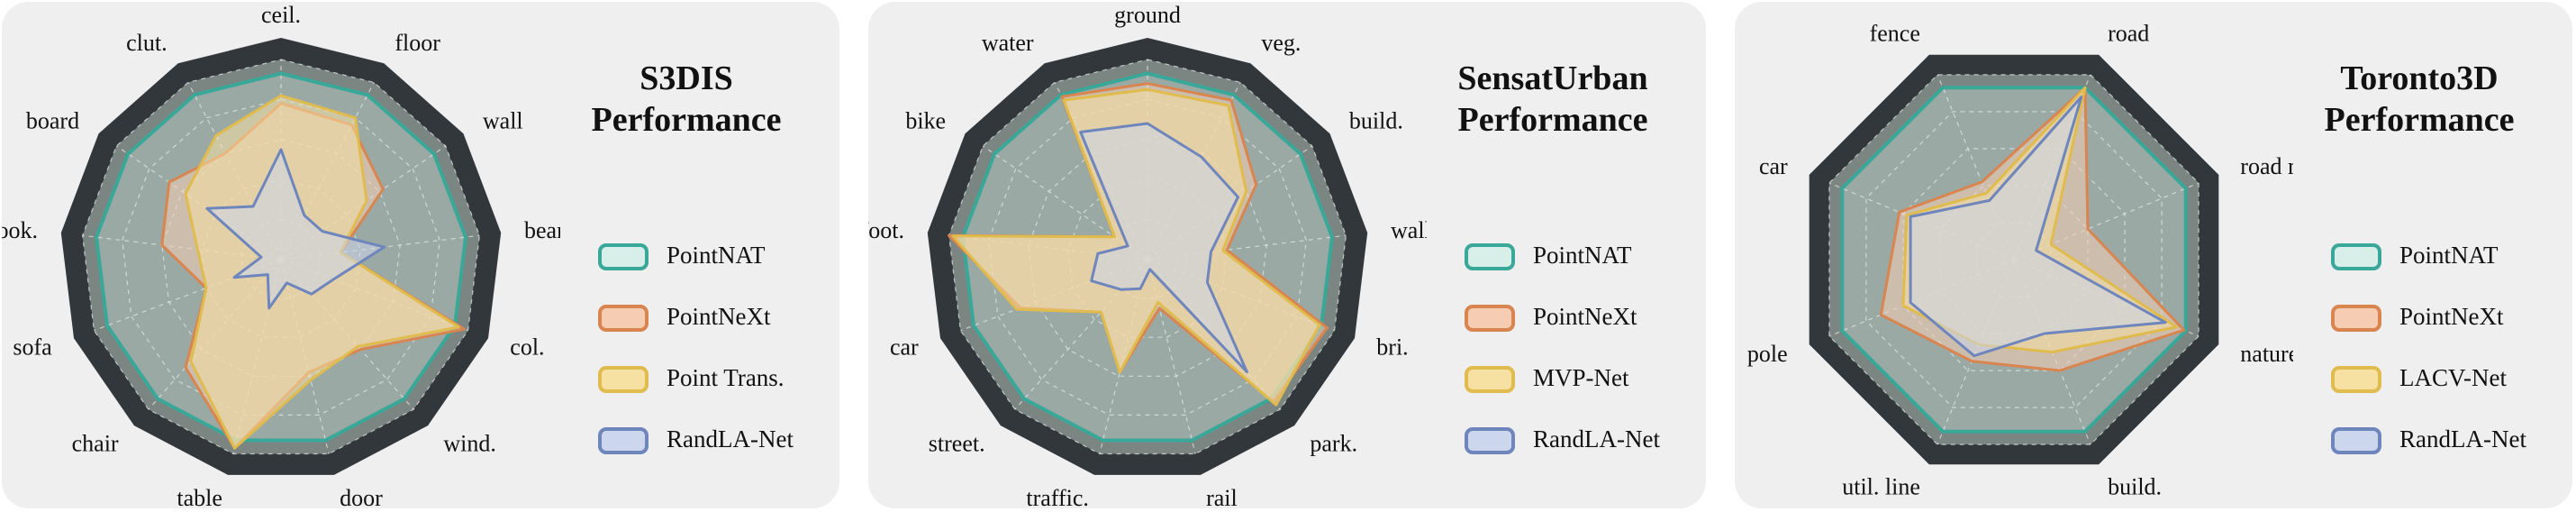  What do you see at coordinates (1333, 444) in the screenshot?
I see `radar-axis-label: park.` at bounding box center [1333, 444].